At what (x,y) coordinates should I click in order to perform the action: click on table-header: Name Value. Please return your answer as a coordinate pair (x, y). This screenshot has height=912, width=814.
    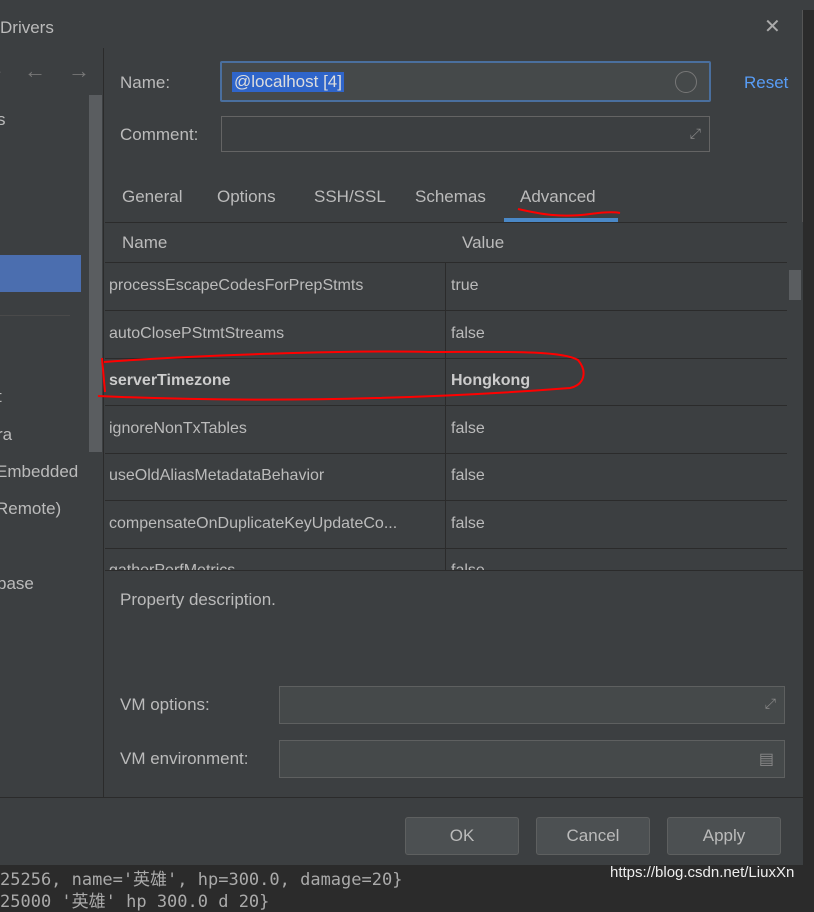
    Looking at the image, I should click on (446, 243).